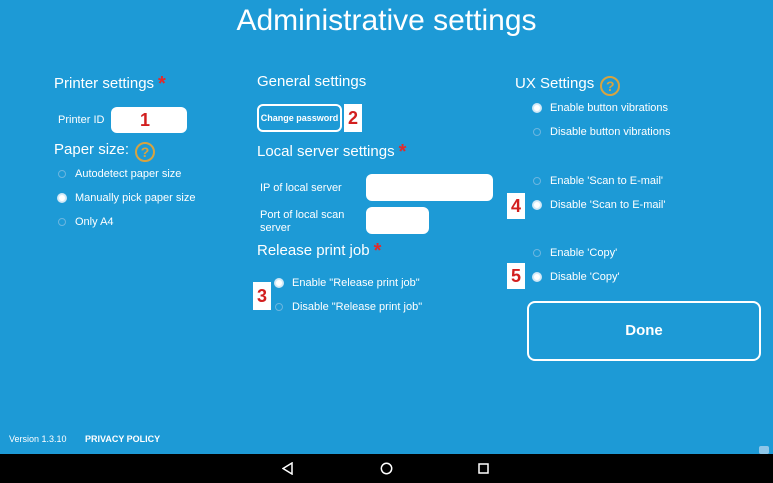 The width and height of the screenshot is (773, 483). I want to click on radio-disable-vibrations: Disable button vibrations, so click(601, 132).